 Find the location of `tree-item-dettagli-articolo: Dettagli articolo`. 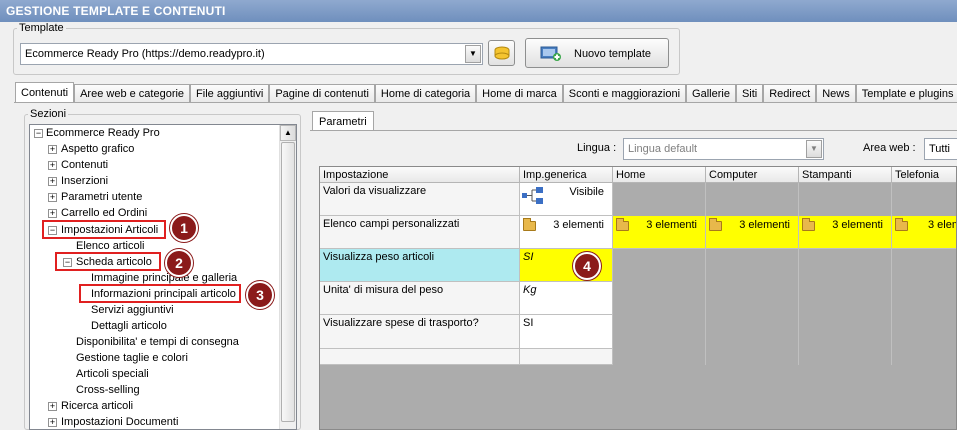

tree-item-dettagli-articolo: Dettagli articolo is located at coordinates (129, 326).